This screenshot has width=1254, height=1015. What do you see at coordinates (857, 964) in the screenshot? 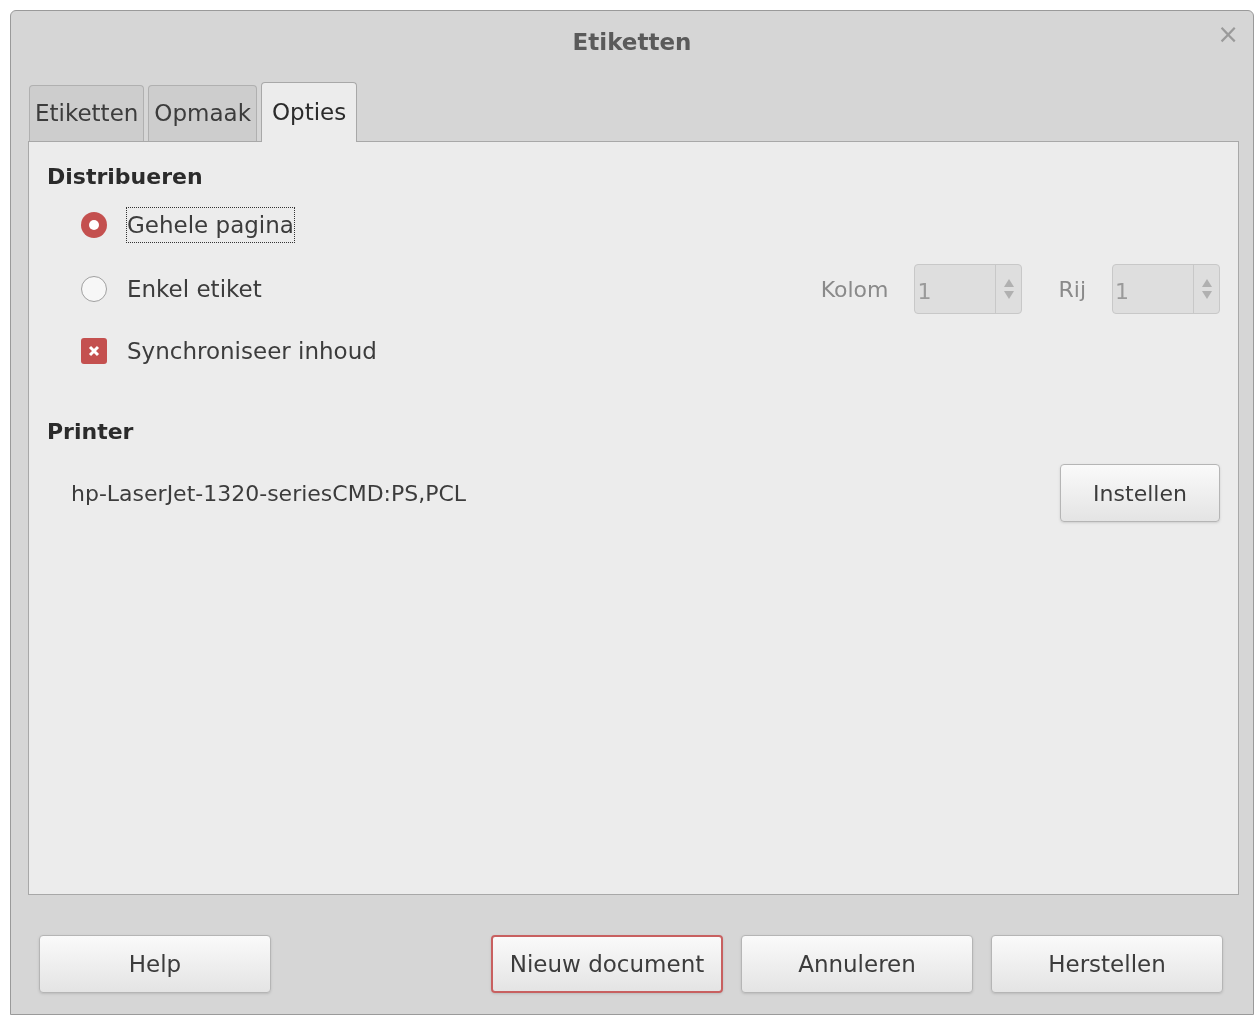
I see `dialog-button: Annuleren` at bounding box center [857, 964].